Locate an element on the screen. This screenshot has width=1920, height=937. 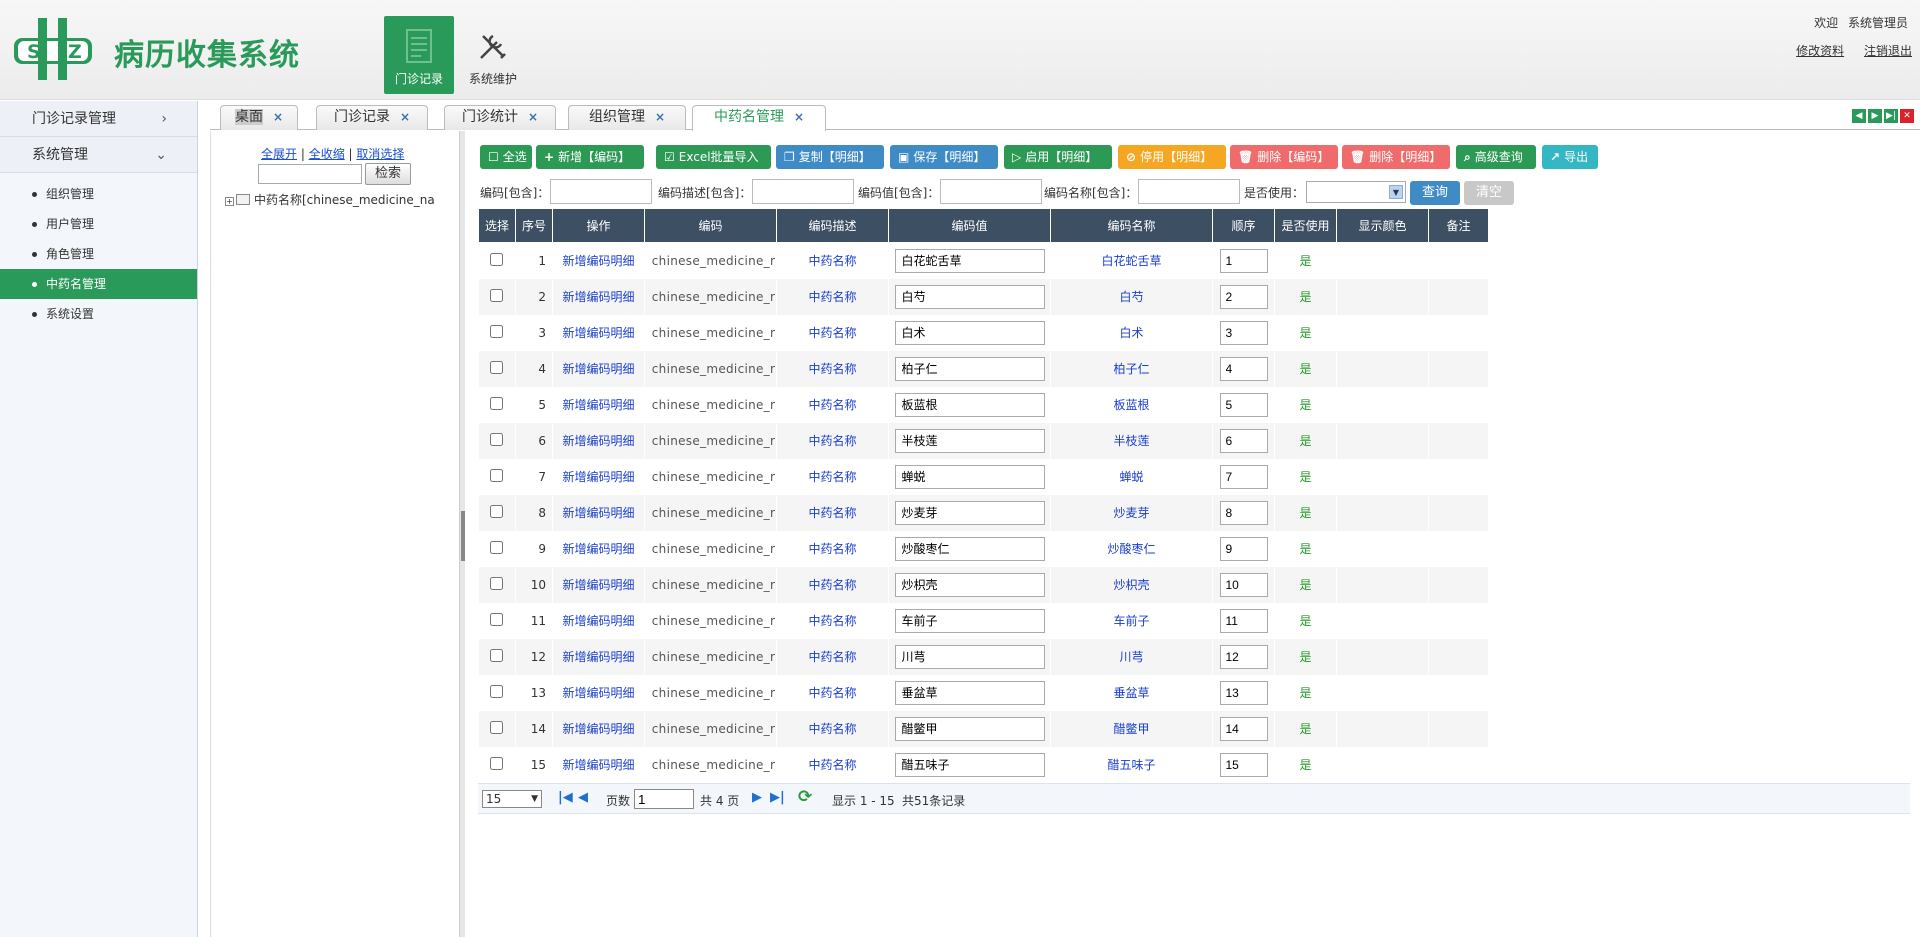
disable-detail-button: ⊘ 停用【明细】 is located at coordinates (1172, 157).